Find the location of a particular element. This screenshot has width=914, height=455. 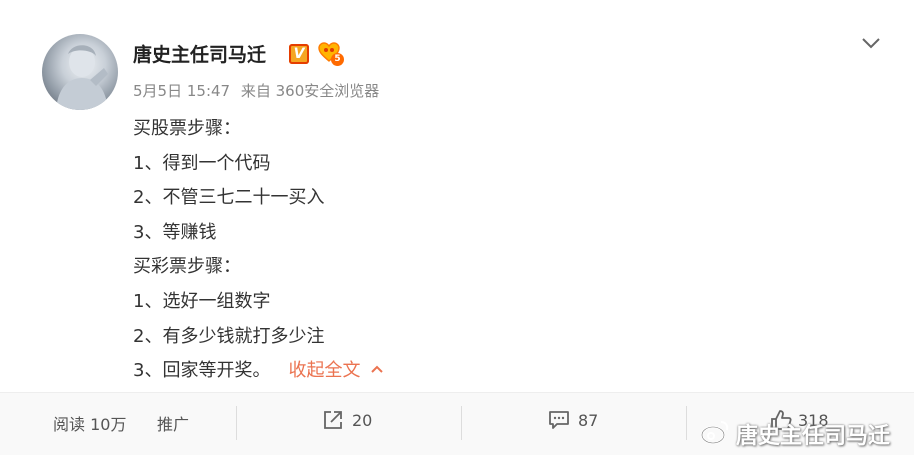

collapse-full-text-link: 收起全文 is located at coordinates (336, 370).